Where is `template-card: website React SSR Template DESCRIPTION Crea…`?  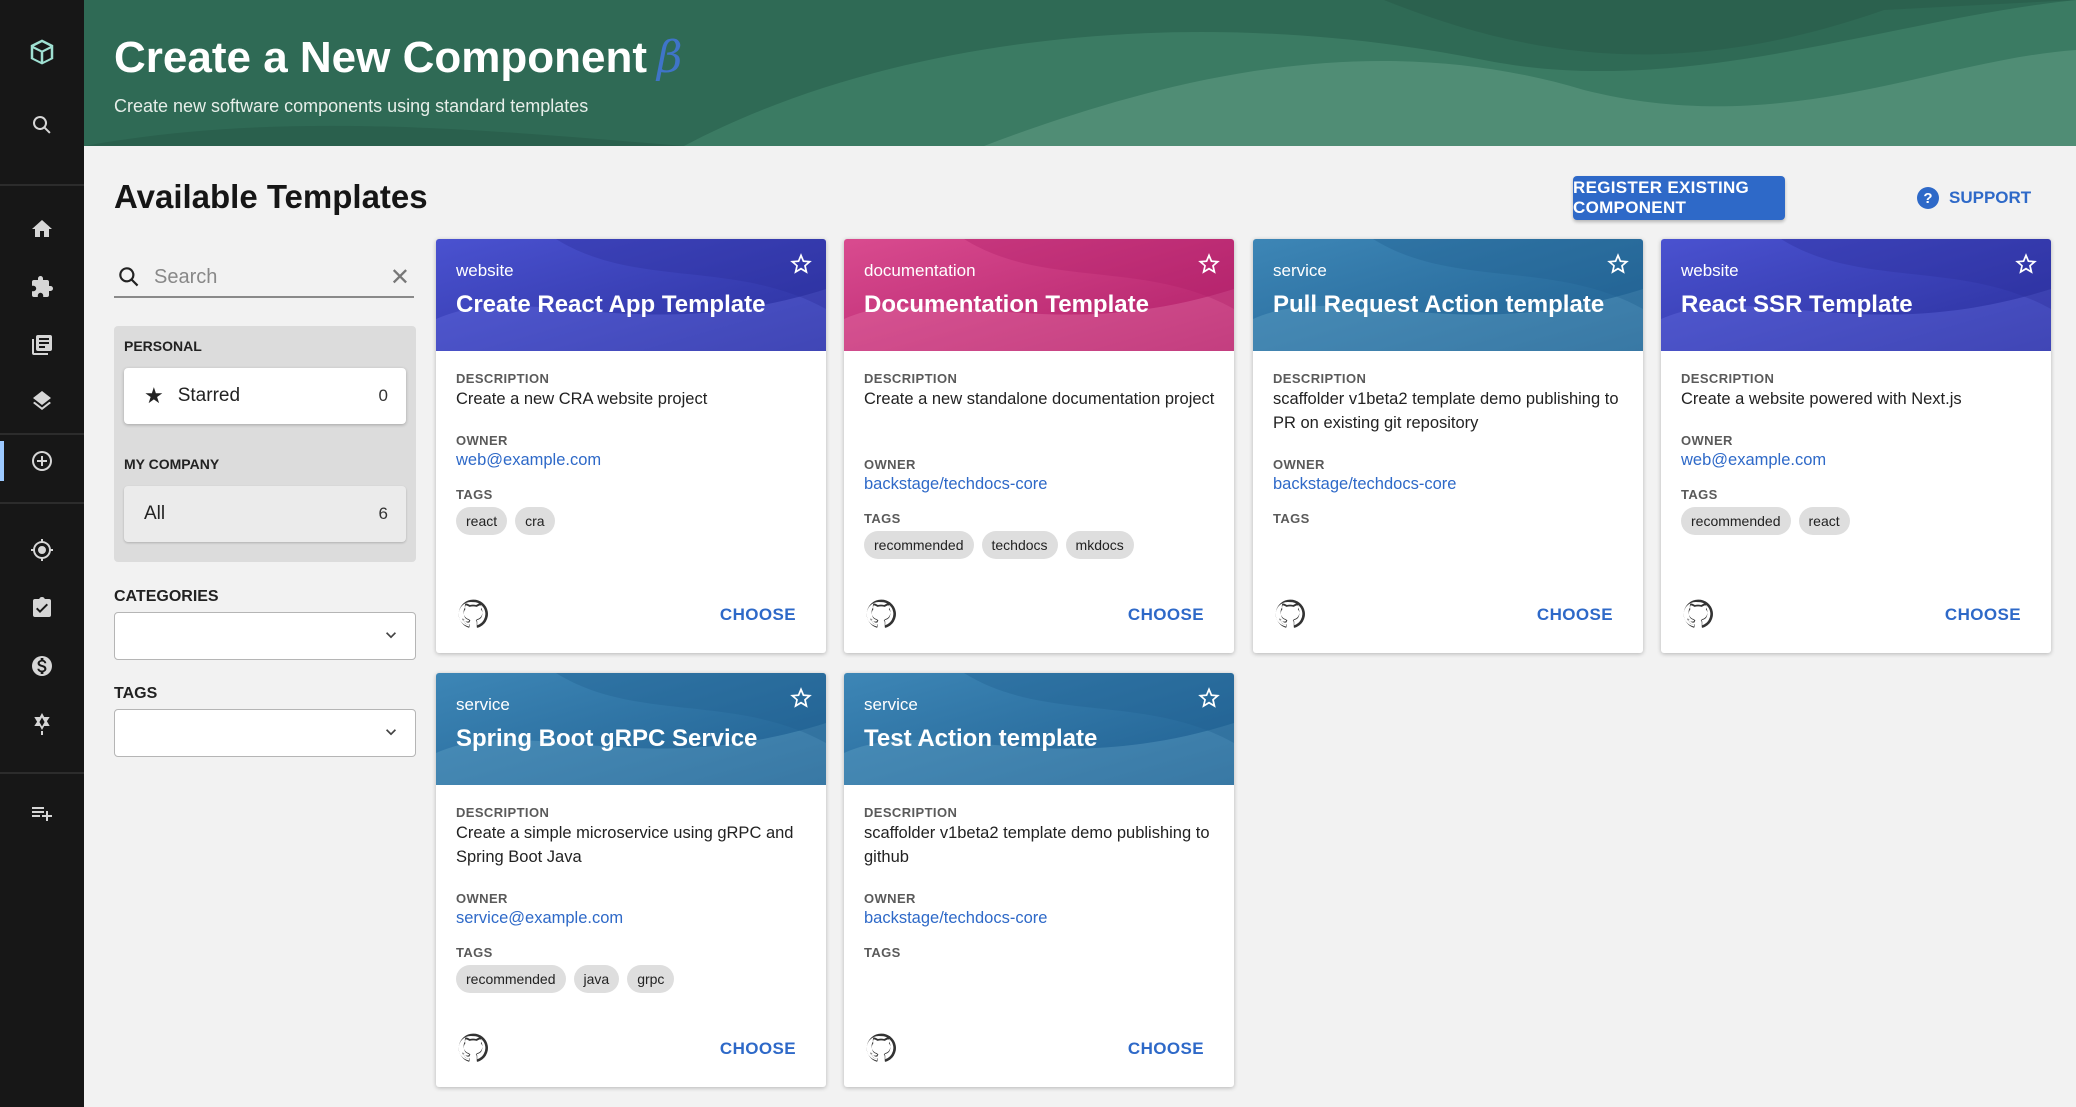 template-card: website React SSR Template DESCRIPTION Crea… is located at coordinates (1856, 446).